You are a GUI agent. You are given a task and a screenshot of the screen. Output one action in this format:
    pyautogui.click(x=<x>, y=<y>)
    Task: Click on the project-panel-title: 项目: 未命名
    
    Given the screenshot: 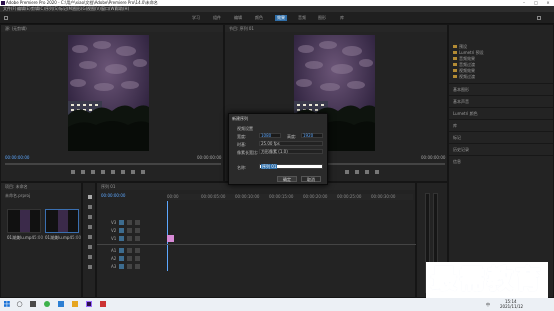 What is the action you would take?
    pyautogui.click(x=16, y=186)
    